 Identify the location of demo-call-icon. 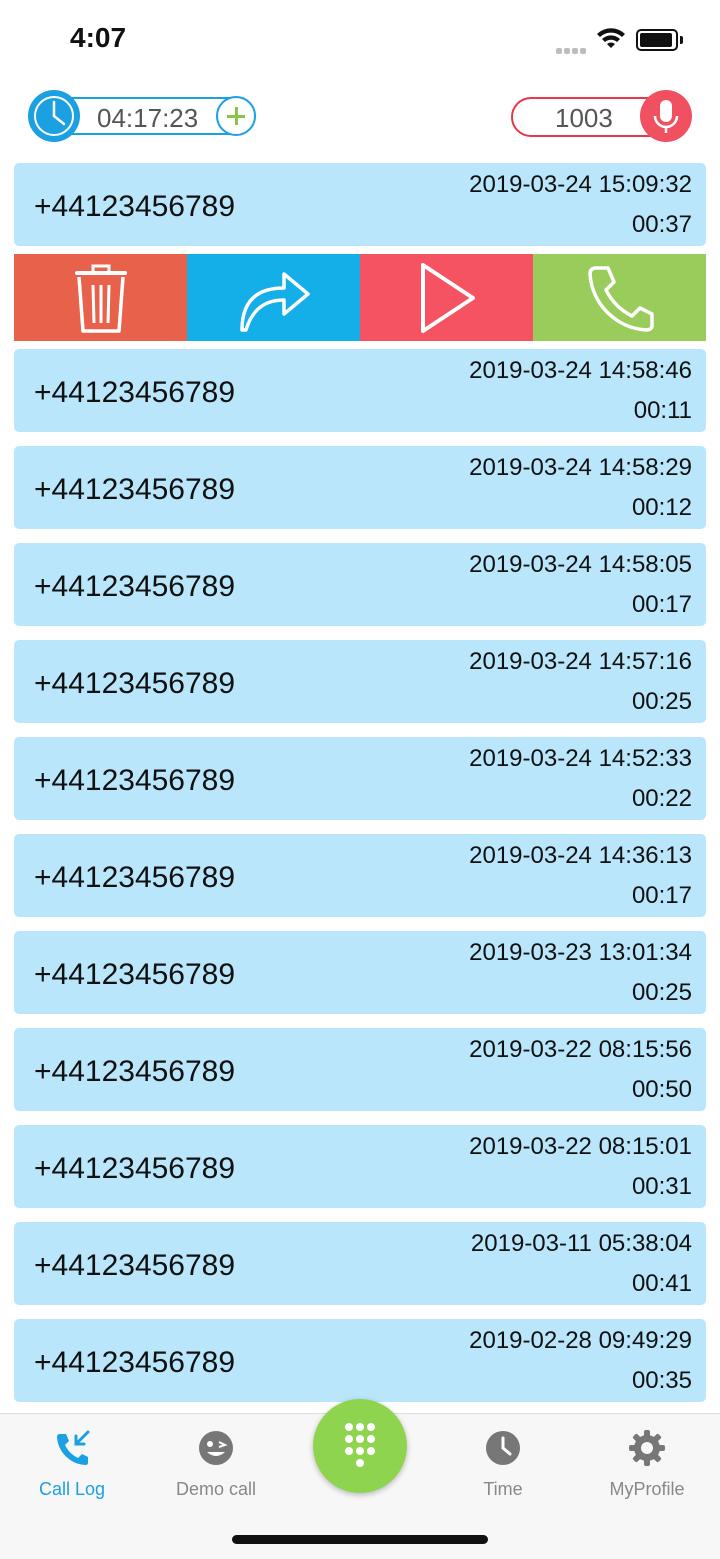
(216, 1448).